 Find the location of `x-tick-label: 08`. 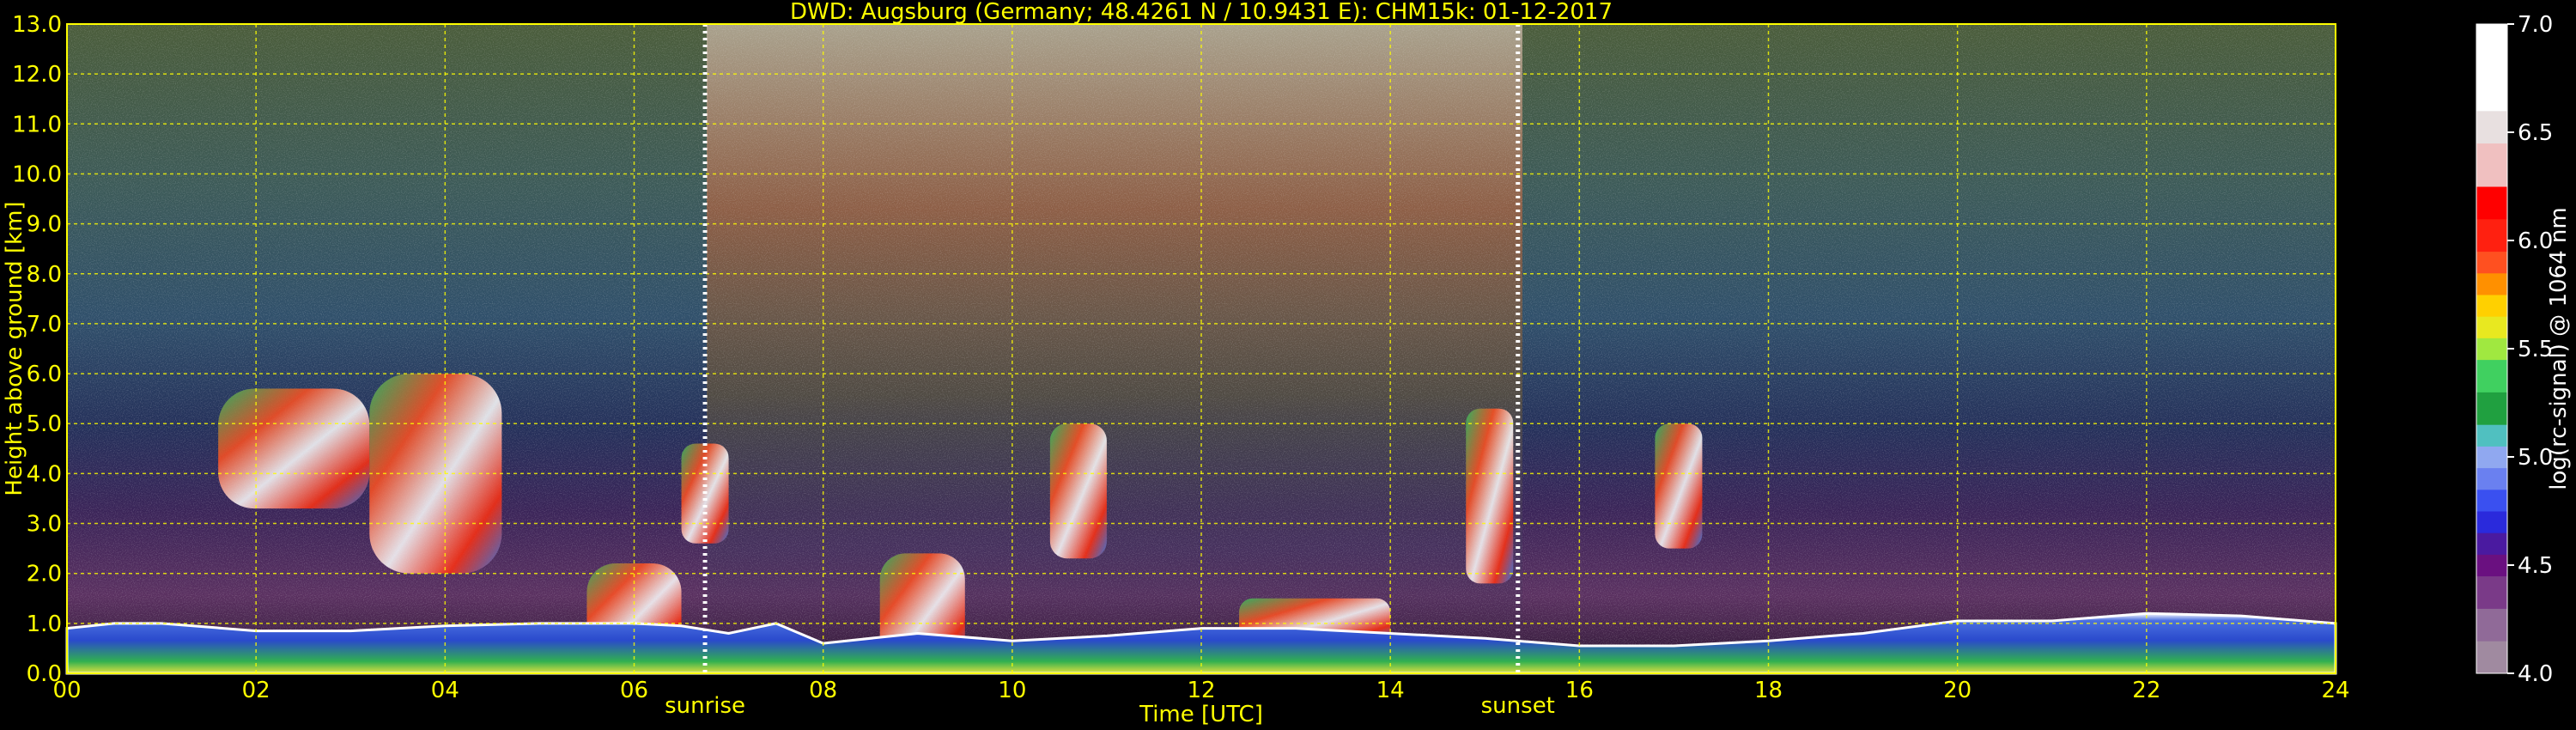

x-tick-label: 08 is located at coordinates (823, 690).